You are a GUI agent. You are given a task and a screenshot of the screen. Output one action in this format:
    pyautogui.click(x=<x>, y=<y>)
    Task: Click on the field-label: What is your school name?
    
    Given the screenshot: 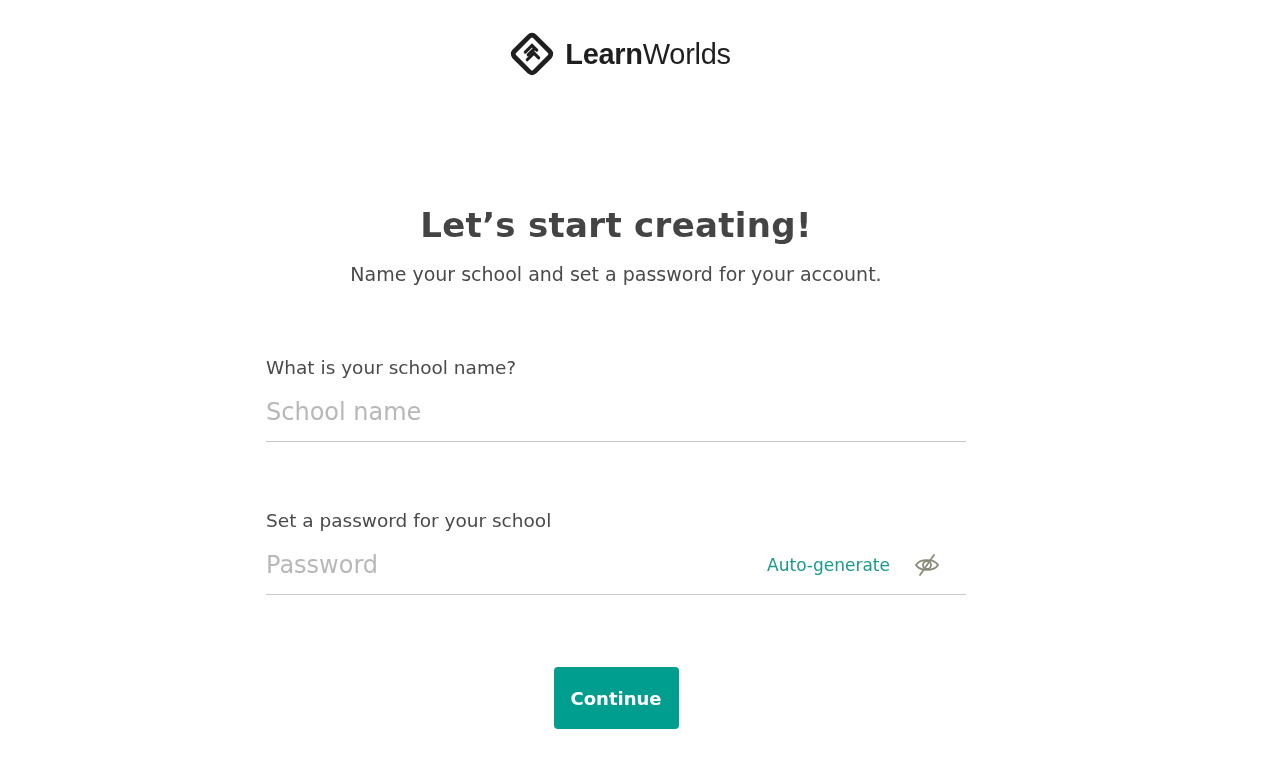 What is the action you would take?
    pyautogui.click(x=392, y=367)
    